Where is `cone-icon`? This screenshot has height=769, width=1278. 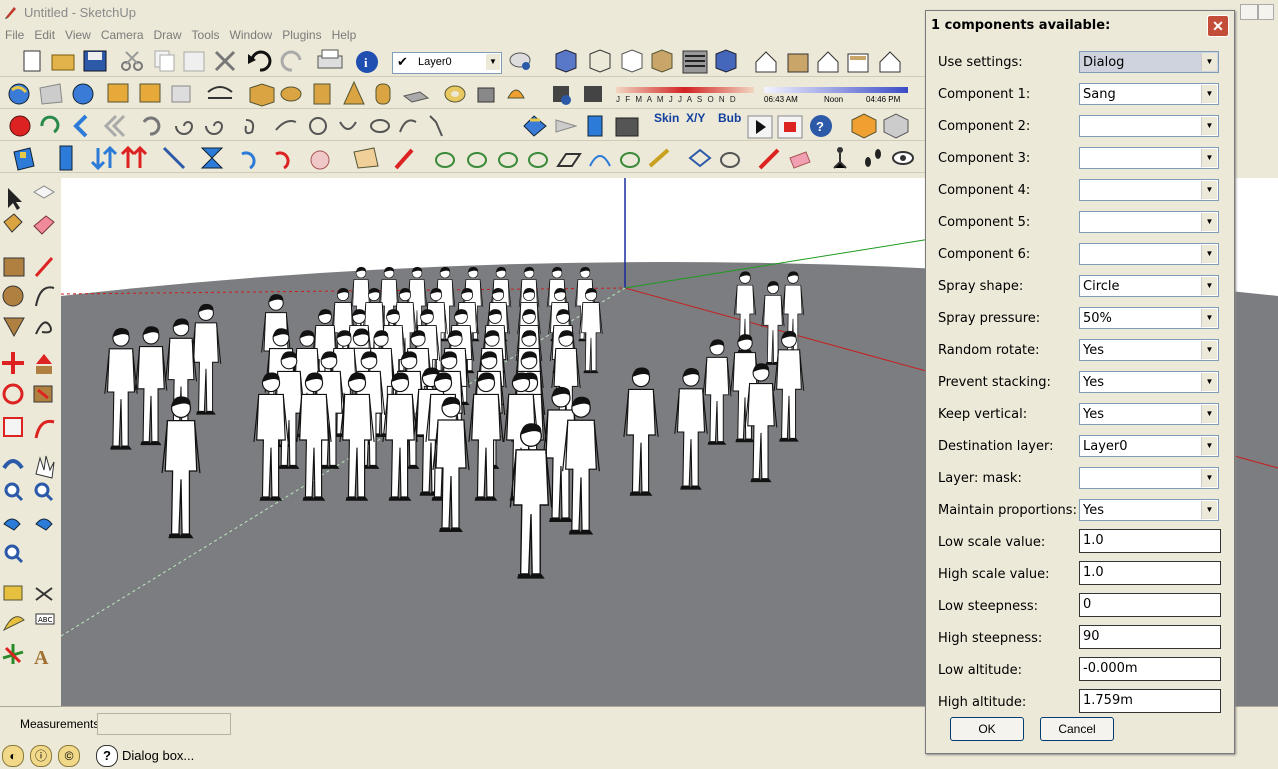 cone-icon is located at coordinates (354, 92).